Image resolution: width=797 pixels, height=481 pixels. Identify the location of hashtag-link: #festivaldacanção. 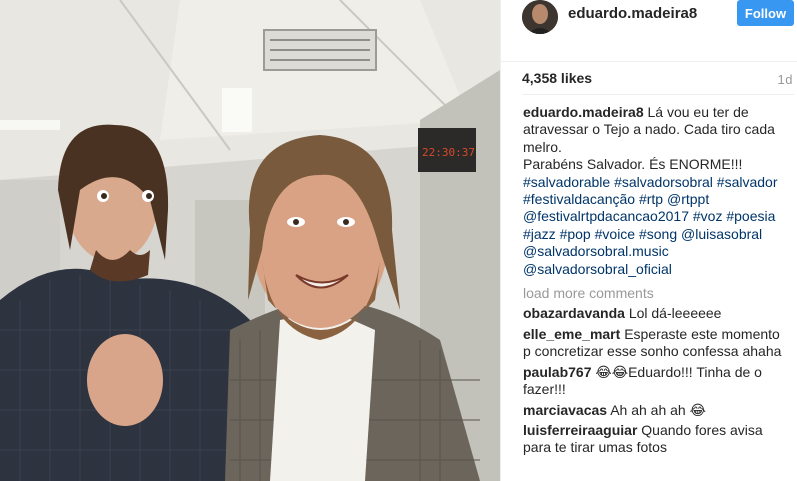
(579, 199).